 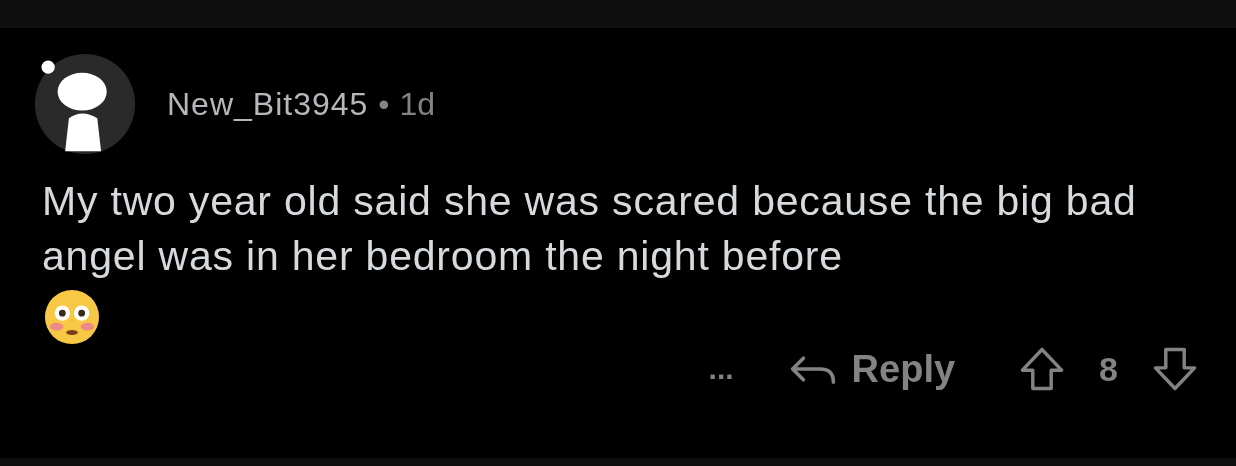 I want to click on upvote-icon, so click(x=1042, y=369).